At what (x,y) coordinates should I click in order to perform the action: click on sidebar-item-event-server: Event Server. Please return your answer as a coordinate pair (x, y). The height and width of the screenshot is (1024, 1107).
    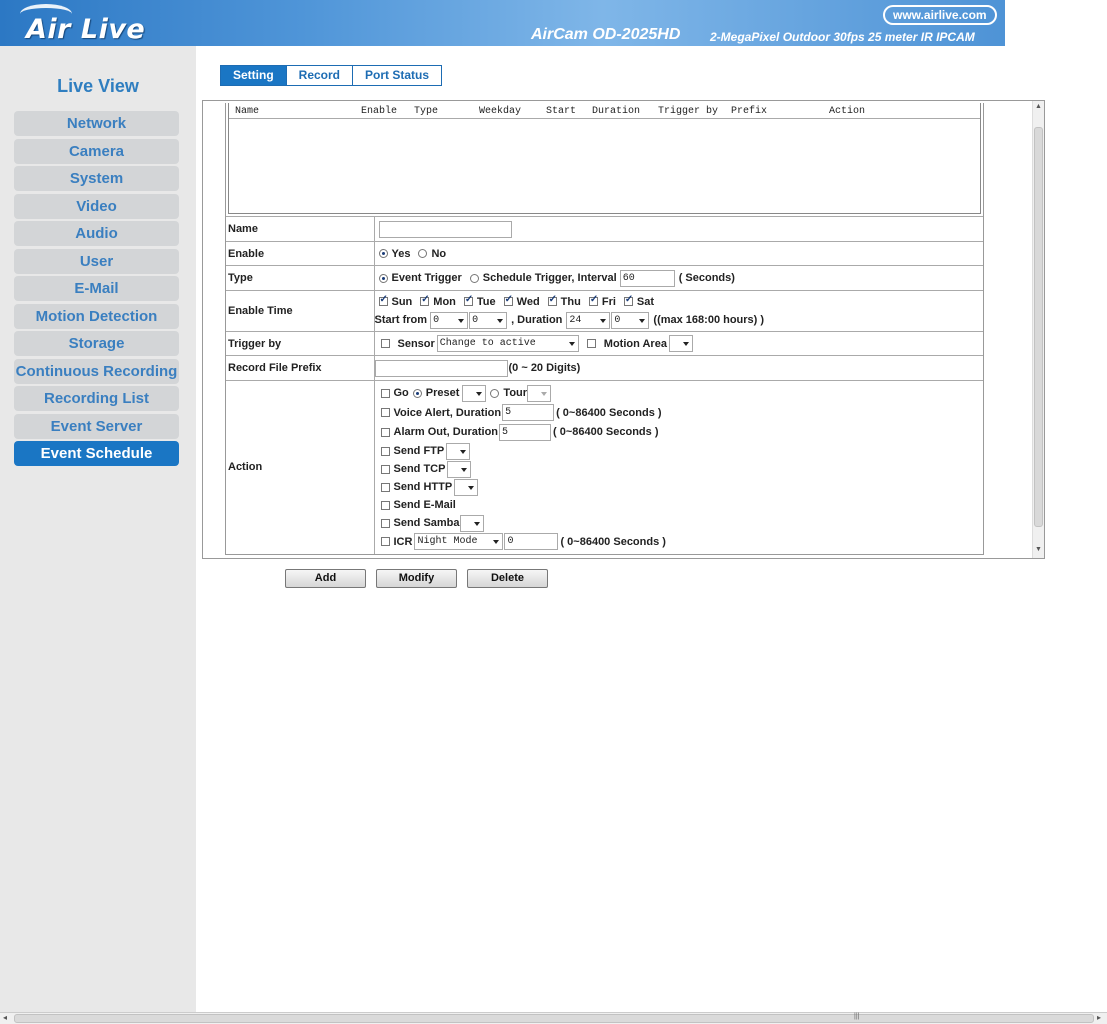
    Looking at the image, I should click on (96, 426).